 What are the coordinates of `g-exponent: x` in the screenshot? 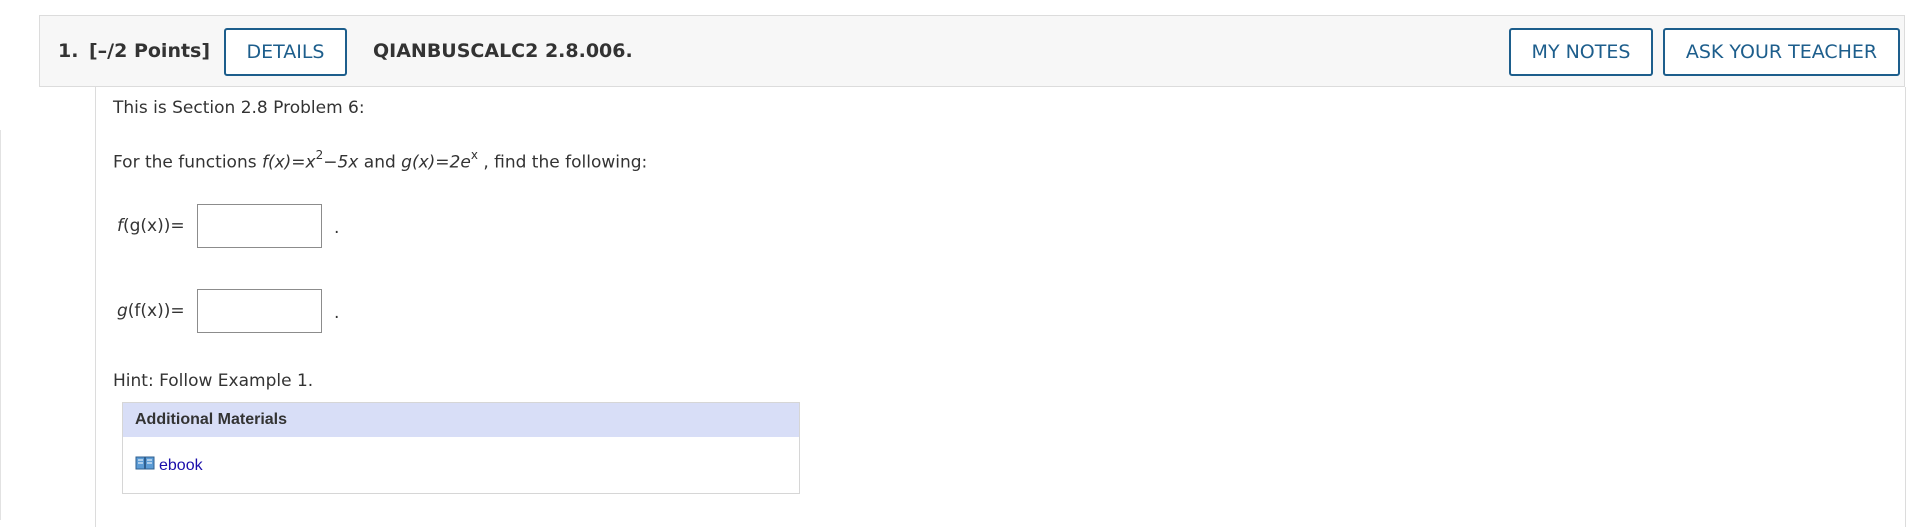 It's located at (474, 155).